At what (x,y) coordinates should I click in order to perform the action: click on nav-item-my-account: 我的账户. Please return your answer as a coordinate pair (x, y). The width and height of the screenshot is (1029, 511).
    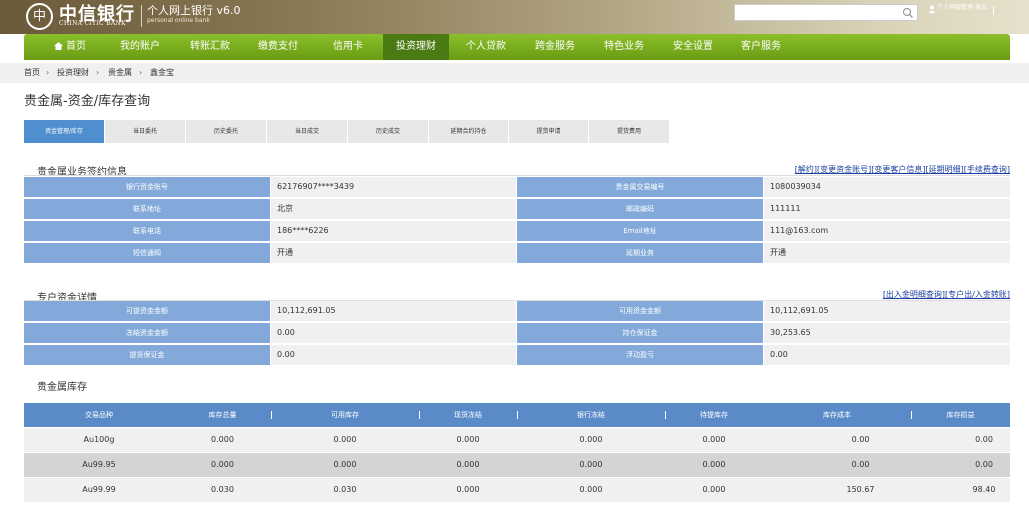
    Looking at the image, I should click on (140, 47).